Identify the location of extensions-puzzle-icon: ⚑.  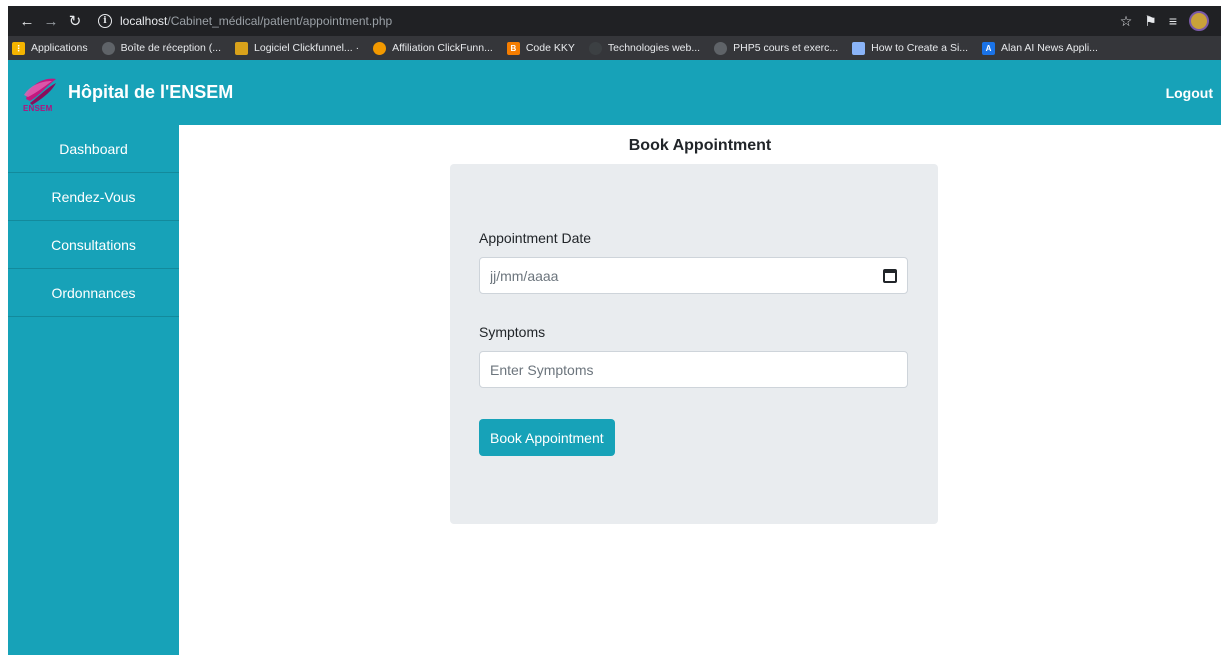
(1150, 21).